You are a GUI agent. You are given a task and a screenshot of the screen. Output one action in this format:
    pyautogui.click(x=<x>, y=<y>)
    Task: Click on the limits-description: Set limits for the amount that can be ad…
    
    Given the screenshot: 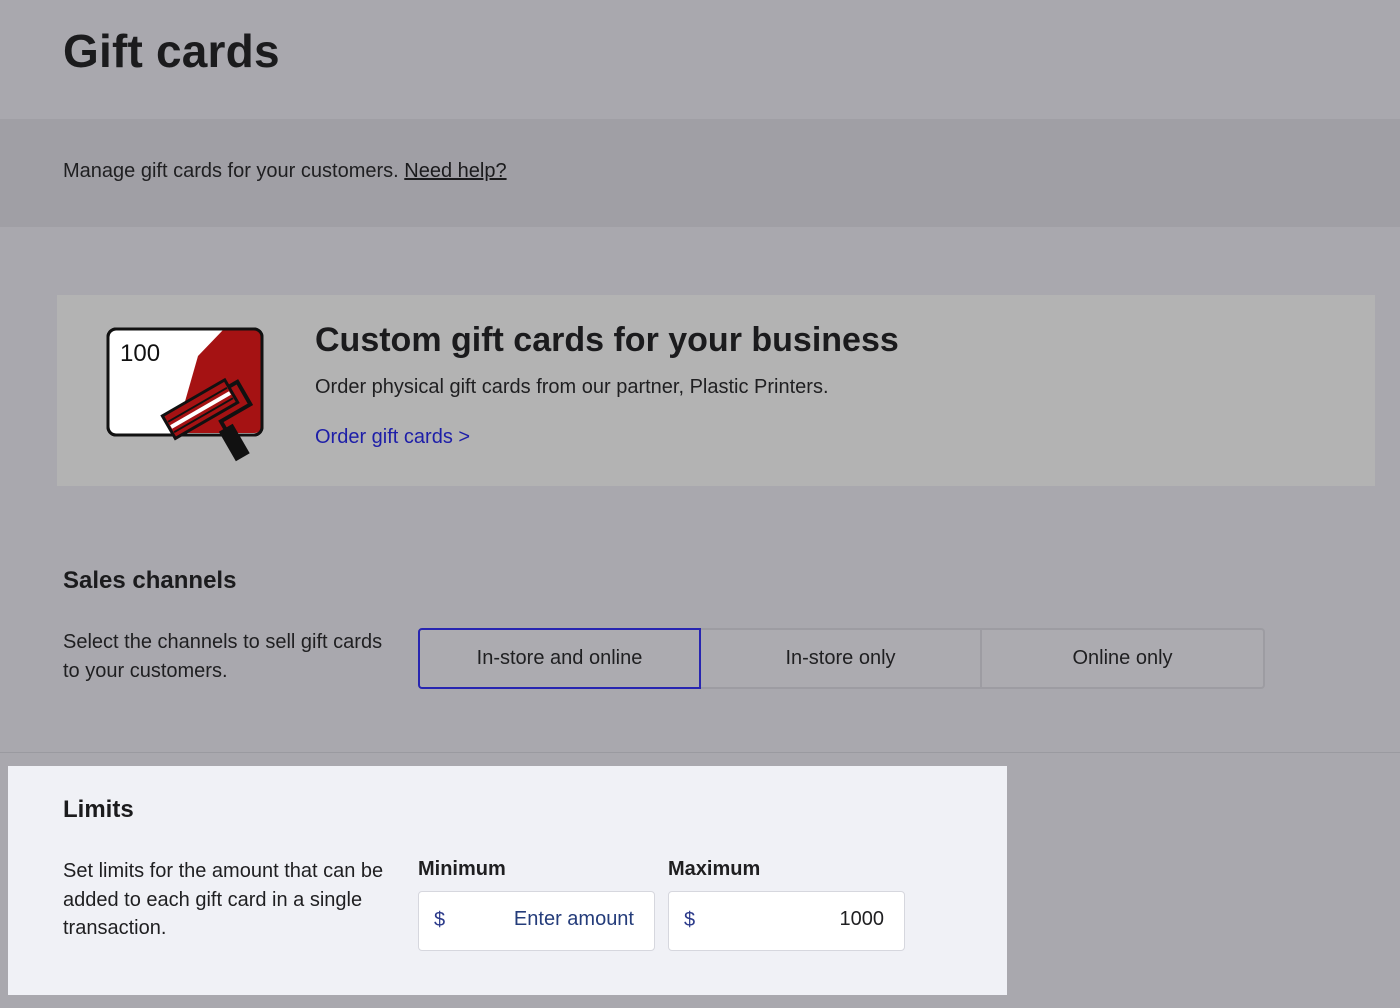 What is the action you would take?
    pyautogui.click(x=223, y=899)
    